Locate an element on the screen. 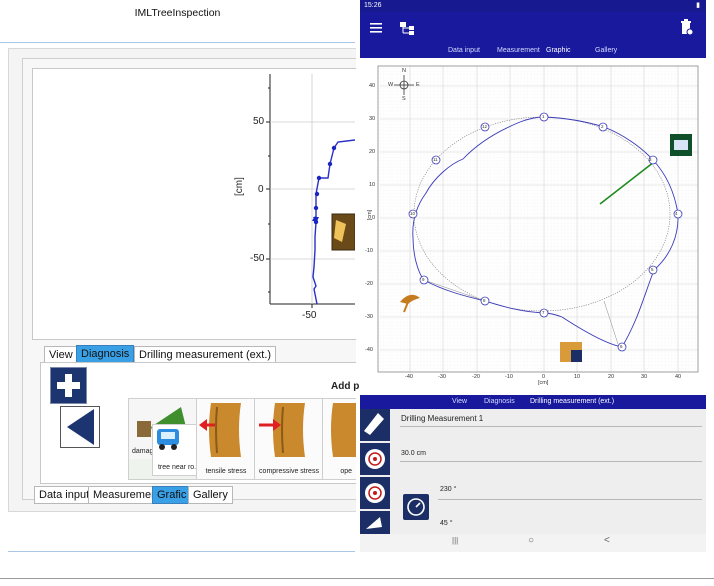 The image size is (714, 586). status-bar: 15:26 ▮ is located at coordinates (533, 6).